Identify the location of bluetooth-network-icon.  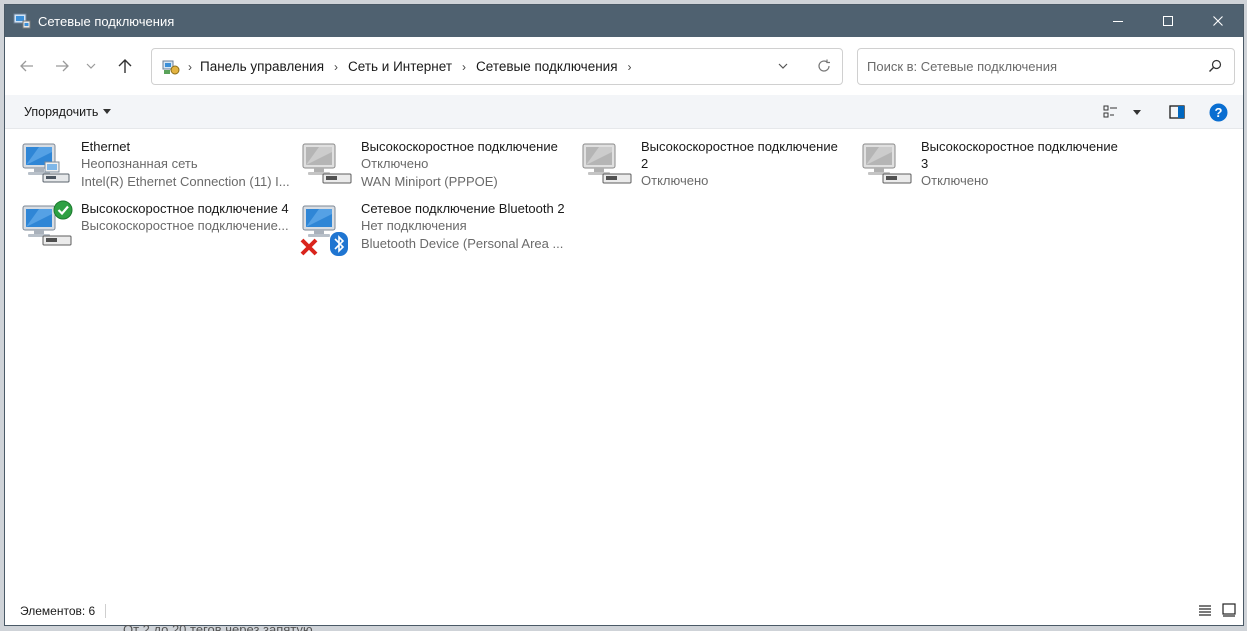
(328, 229).